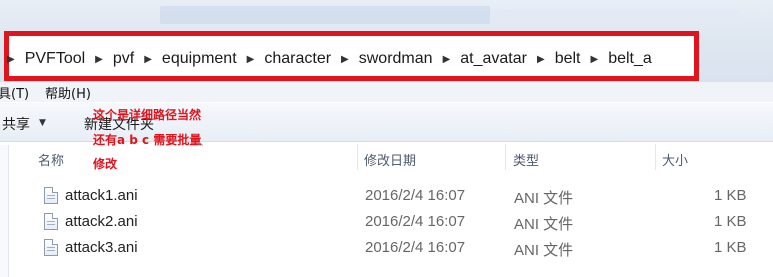 This screenshot has height=277, width=773. Describe the element at coordinates (568, 59) in the screenshot. I see `breadcrumb-item: belt` at that location.